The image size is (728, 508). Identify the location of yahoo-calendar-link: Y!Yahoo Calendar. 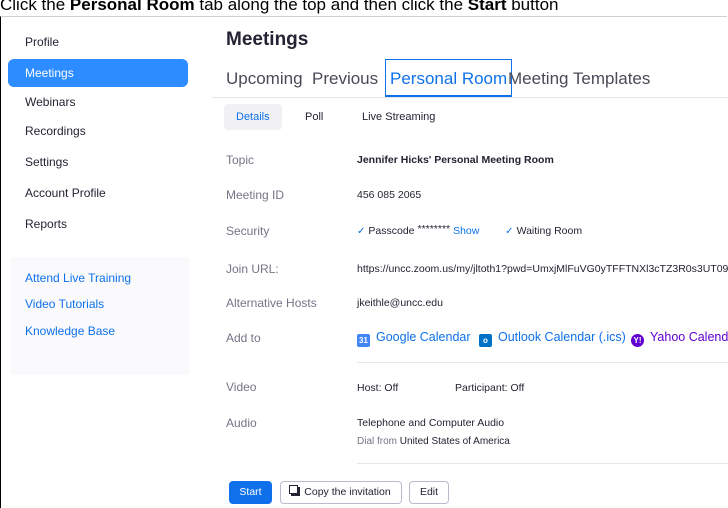
(679, 338).